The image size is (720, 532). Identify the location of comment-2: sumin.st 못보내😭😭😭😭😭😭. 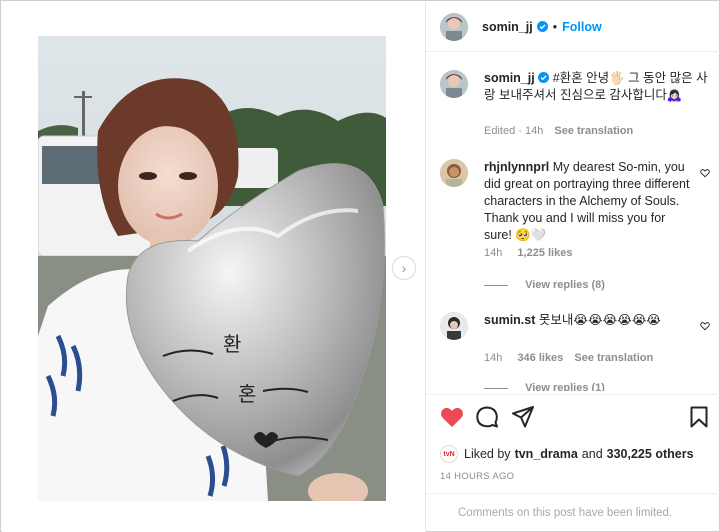
(590, 320).